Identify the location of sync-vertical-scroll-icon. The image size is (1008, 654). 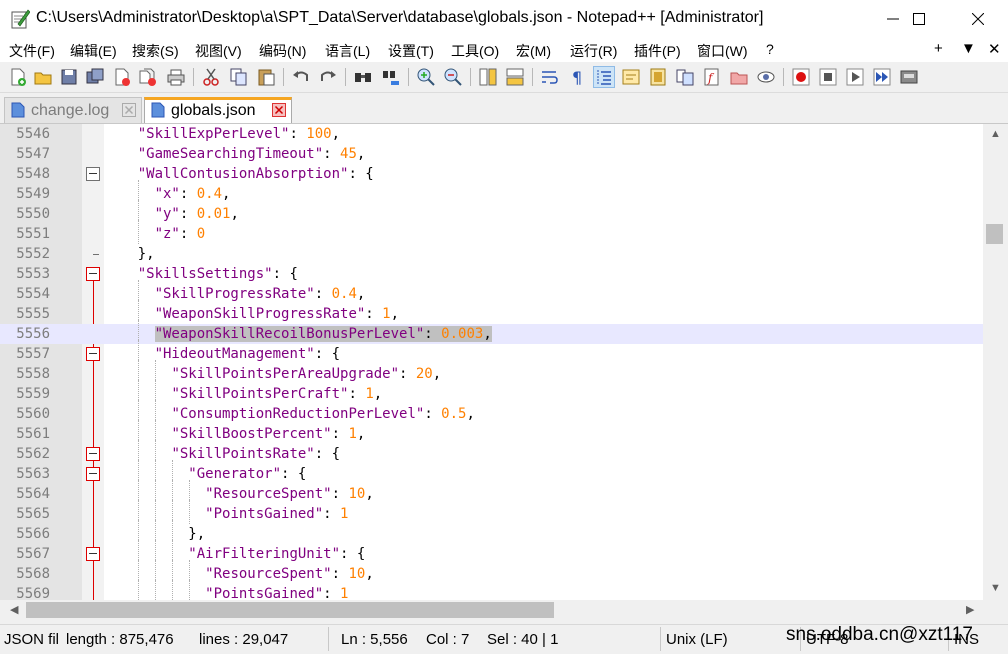
(488, 77).